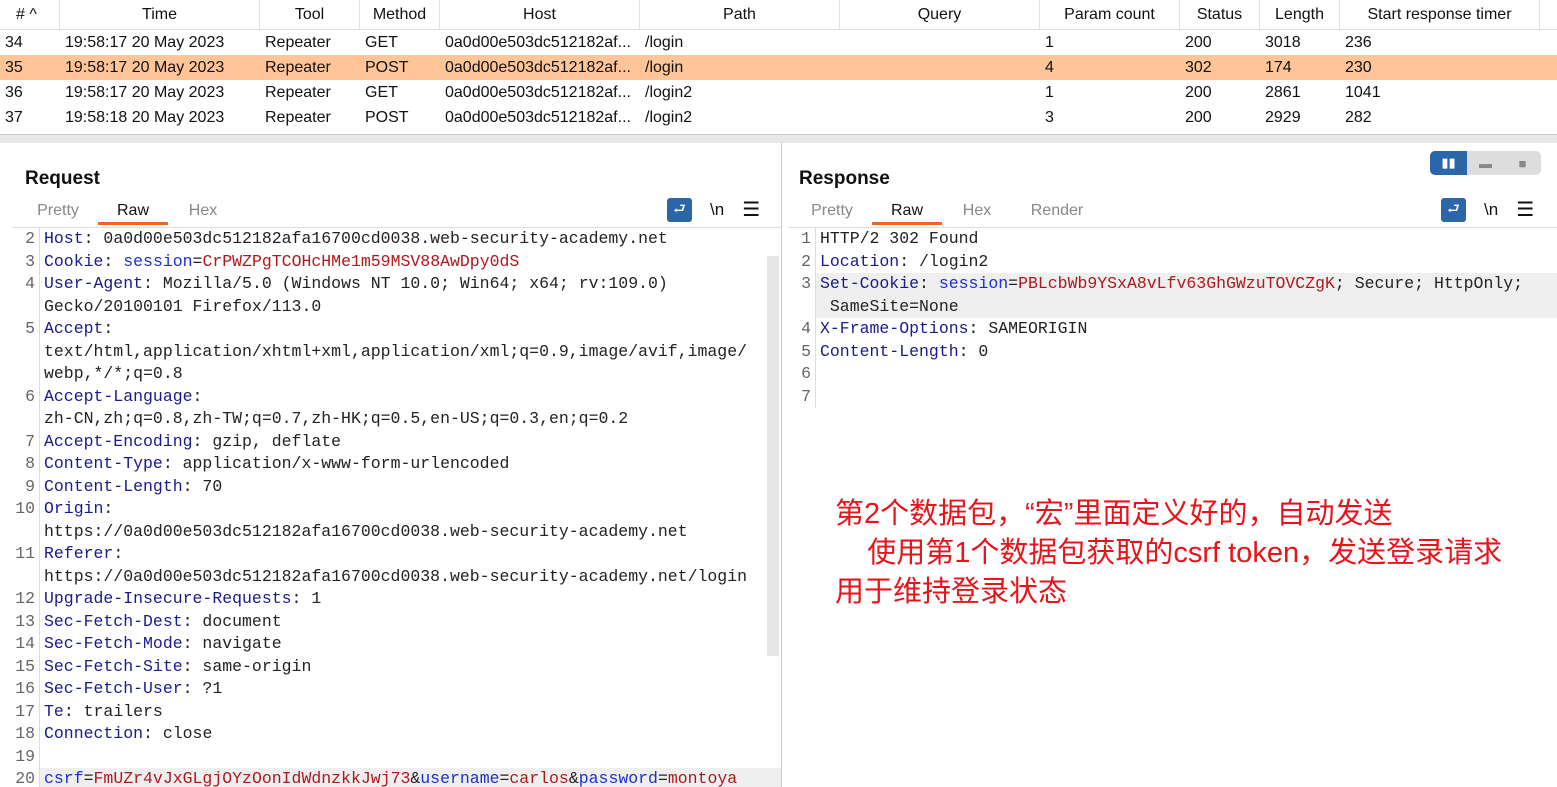  I want to click on line-text: SameSite=None, so click(1186, 306).